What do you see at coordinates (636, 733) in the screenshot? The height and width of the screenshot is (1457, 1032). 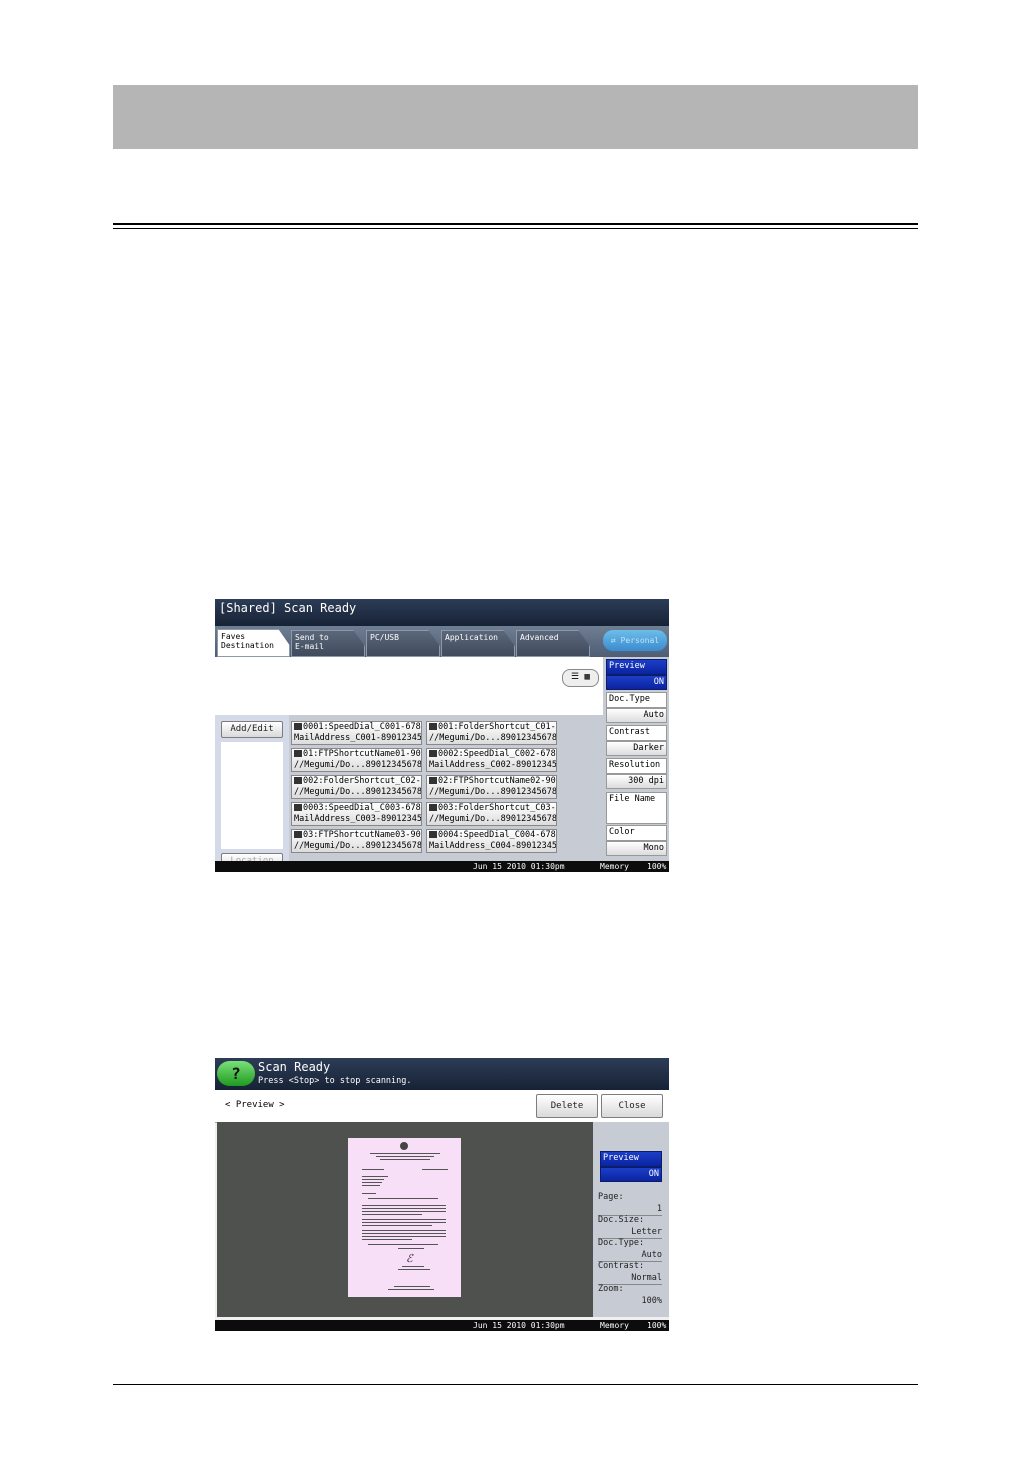 I see `contrast-setting-label: Contrast` at bounding box center [636, 733].